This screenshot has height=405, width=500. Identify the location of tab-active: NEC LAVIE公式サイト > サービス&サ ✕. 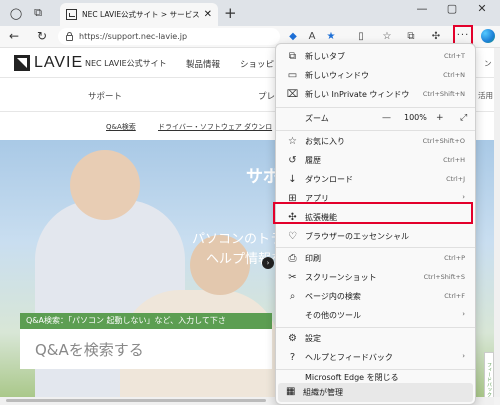
(139, 14).